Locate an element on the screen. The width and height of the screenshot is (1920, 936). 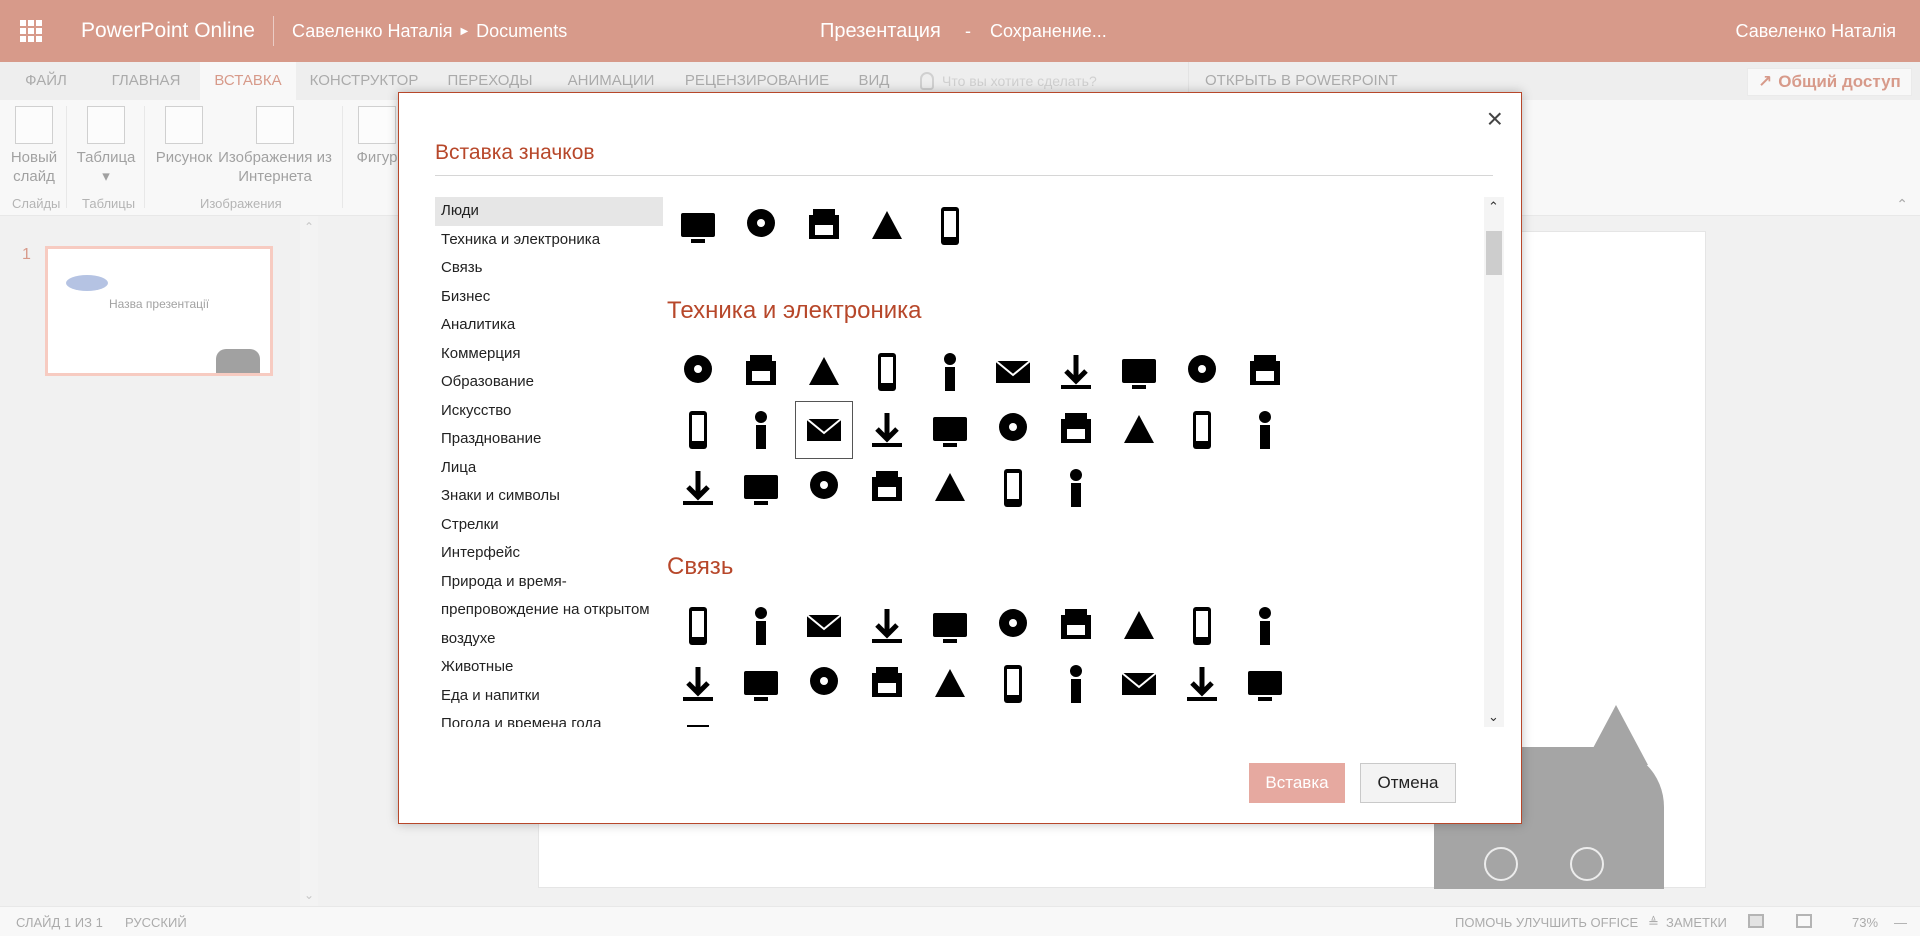
thought-bubble-icon is located at coordinates (824, 626).